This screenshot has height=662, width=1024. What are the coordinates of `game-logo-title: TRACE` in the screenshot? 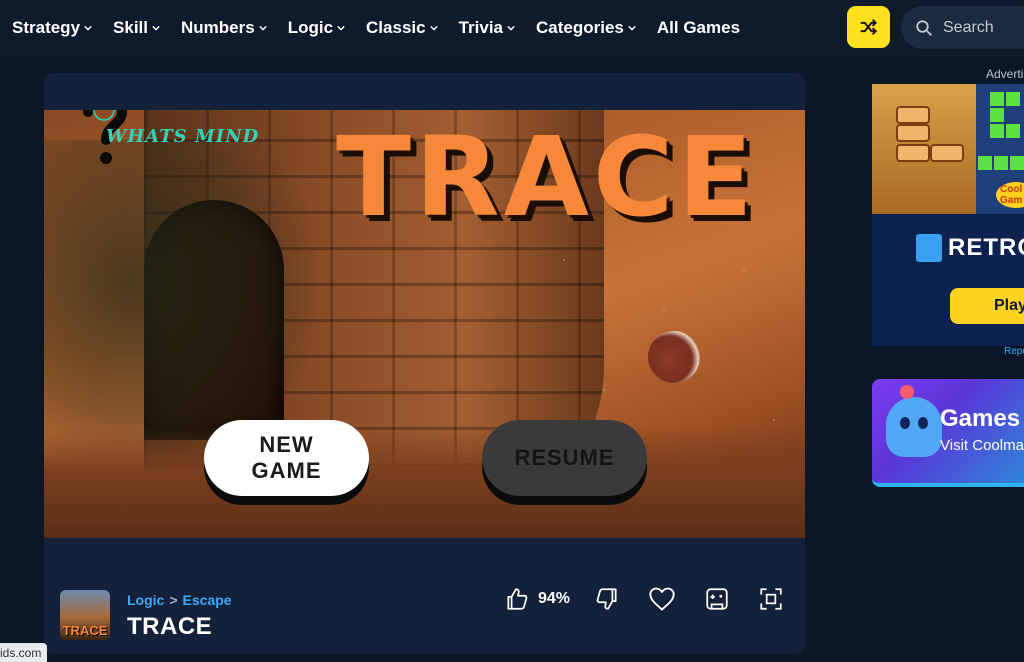 It's located at (546, 177).